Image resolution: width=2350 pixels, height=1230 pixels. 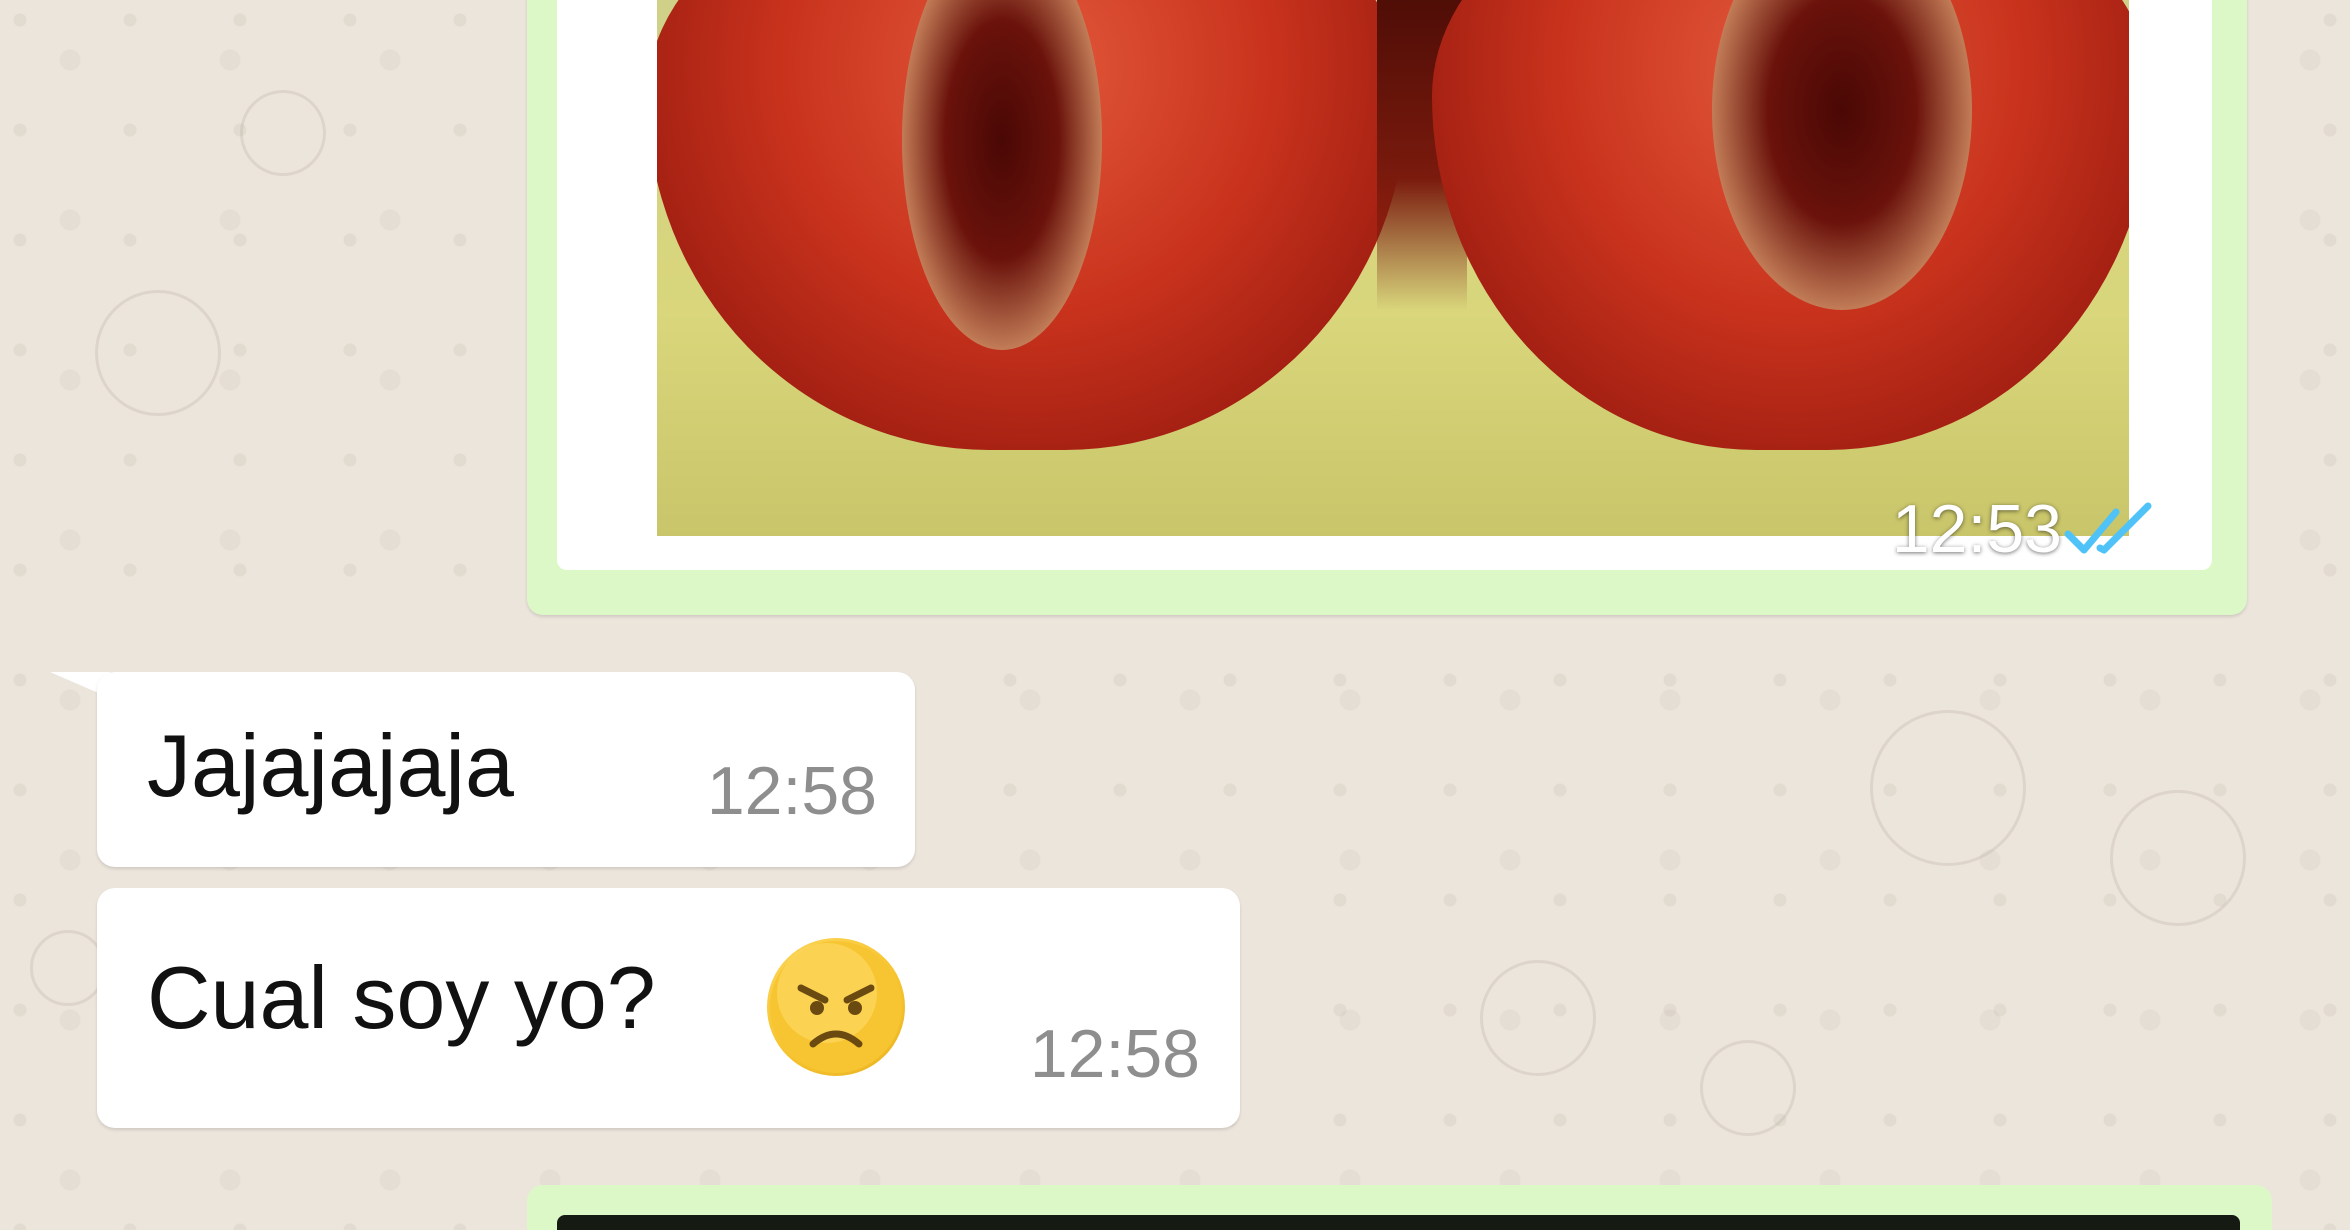 What do you see at coordinates (836, 1007) in the screenshot?
I see `angry-face-emoji` at bounding box center [836, 1007].